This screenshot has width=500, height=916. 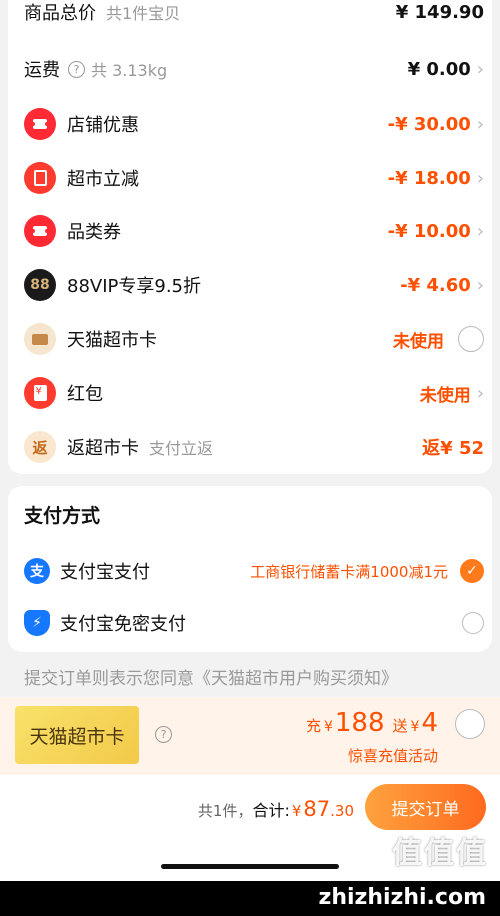 What do you see at coordinates (254, 339) in the screenshot?
I see `tmall-card-row: 天猫超市卡 未使用` at bounding box center [254, 339].